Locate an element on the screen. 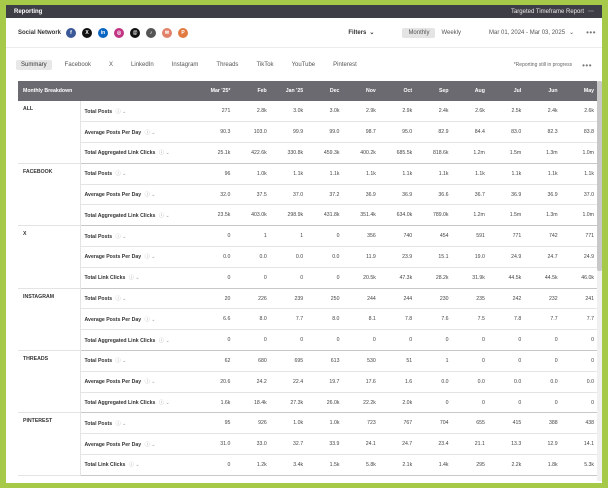  date-range-picker: Mar 01, 2024 - Mar 03, 2025 ⌄ is located at coordinates (531, 33).